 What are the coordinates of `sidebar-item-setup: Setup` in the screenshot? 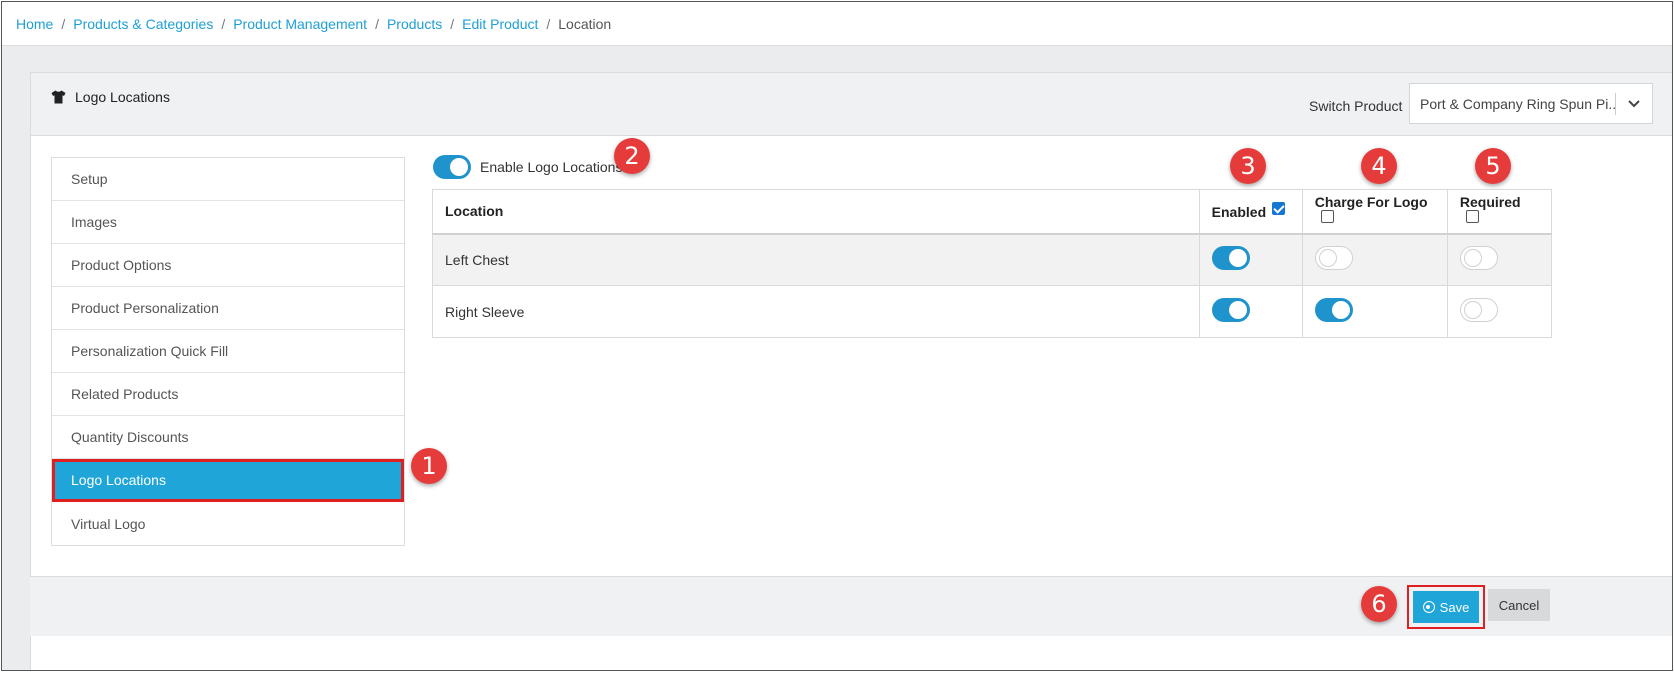 It's located at (228, 179).